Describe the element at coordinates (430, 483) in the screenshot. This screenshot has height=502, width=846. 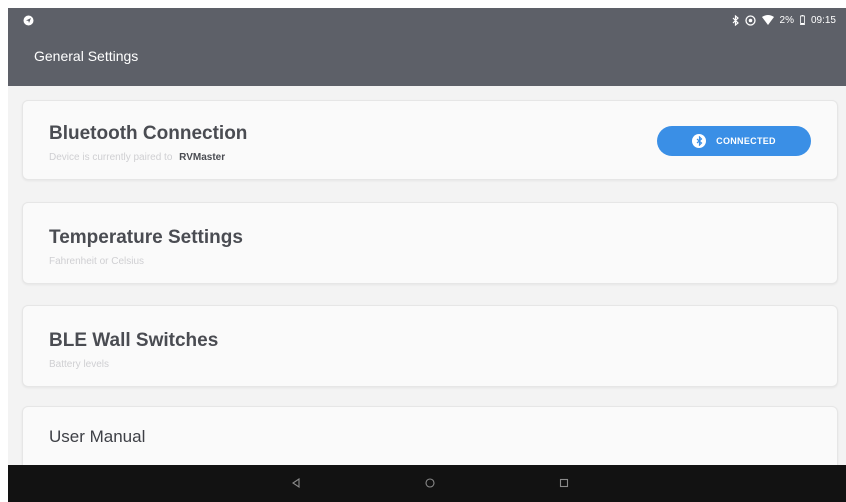
I see `home-icon` at that location.